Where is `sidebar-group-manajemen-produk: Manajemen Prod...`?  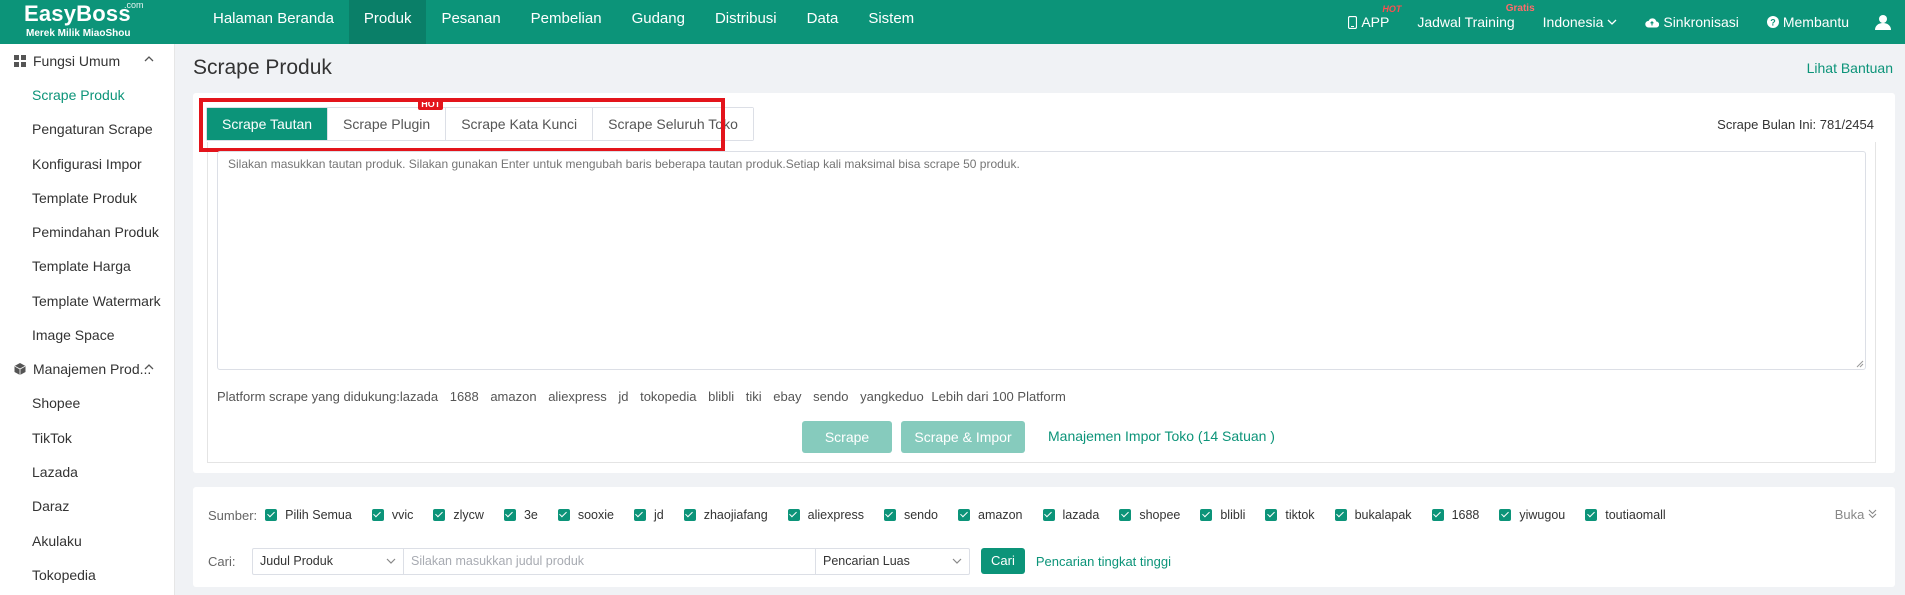
sidebar-group-manajemen-produk: Manajemen Prod... is located at coordinates (87, 369).